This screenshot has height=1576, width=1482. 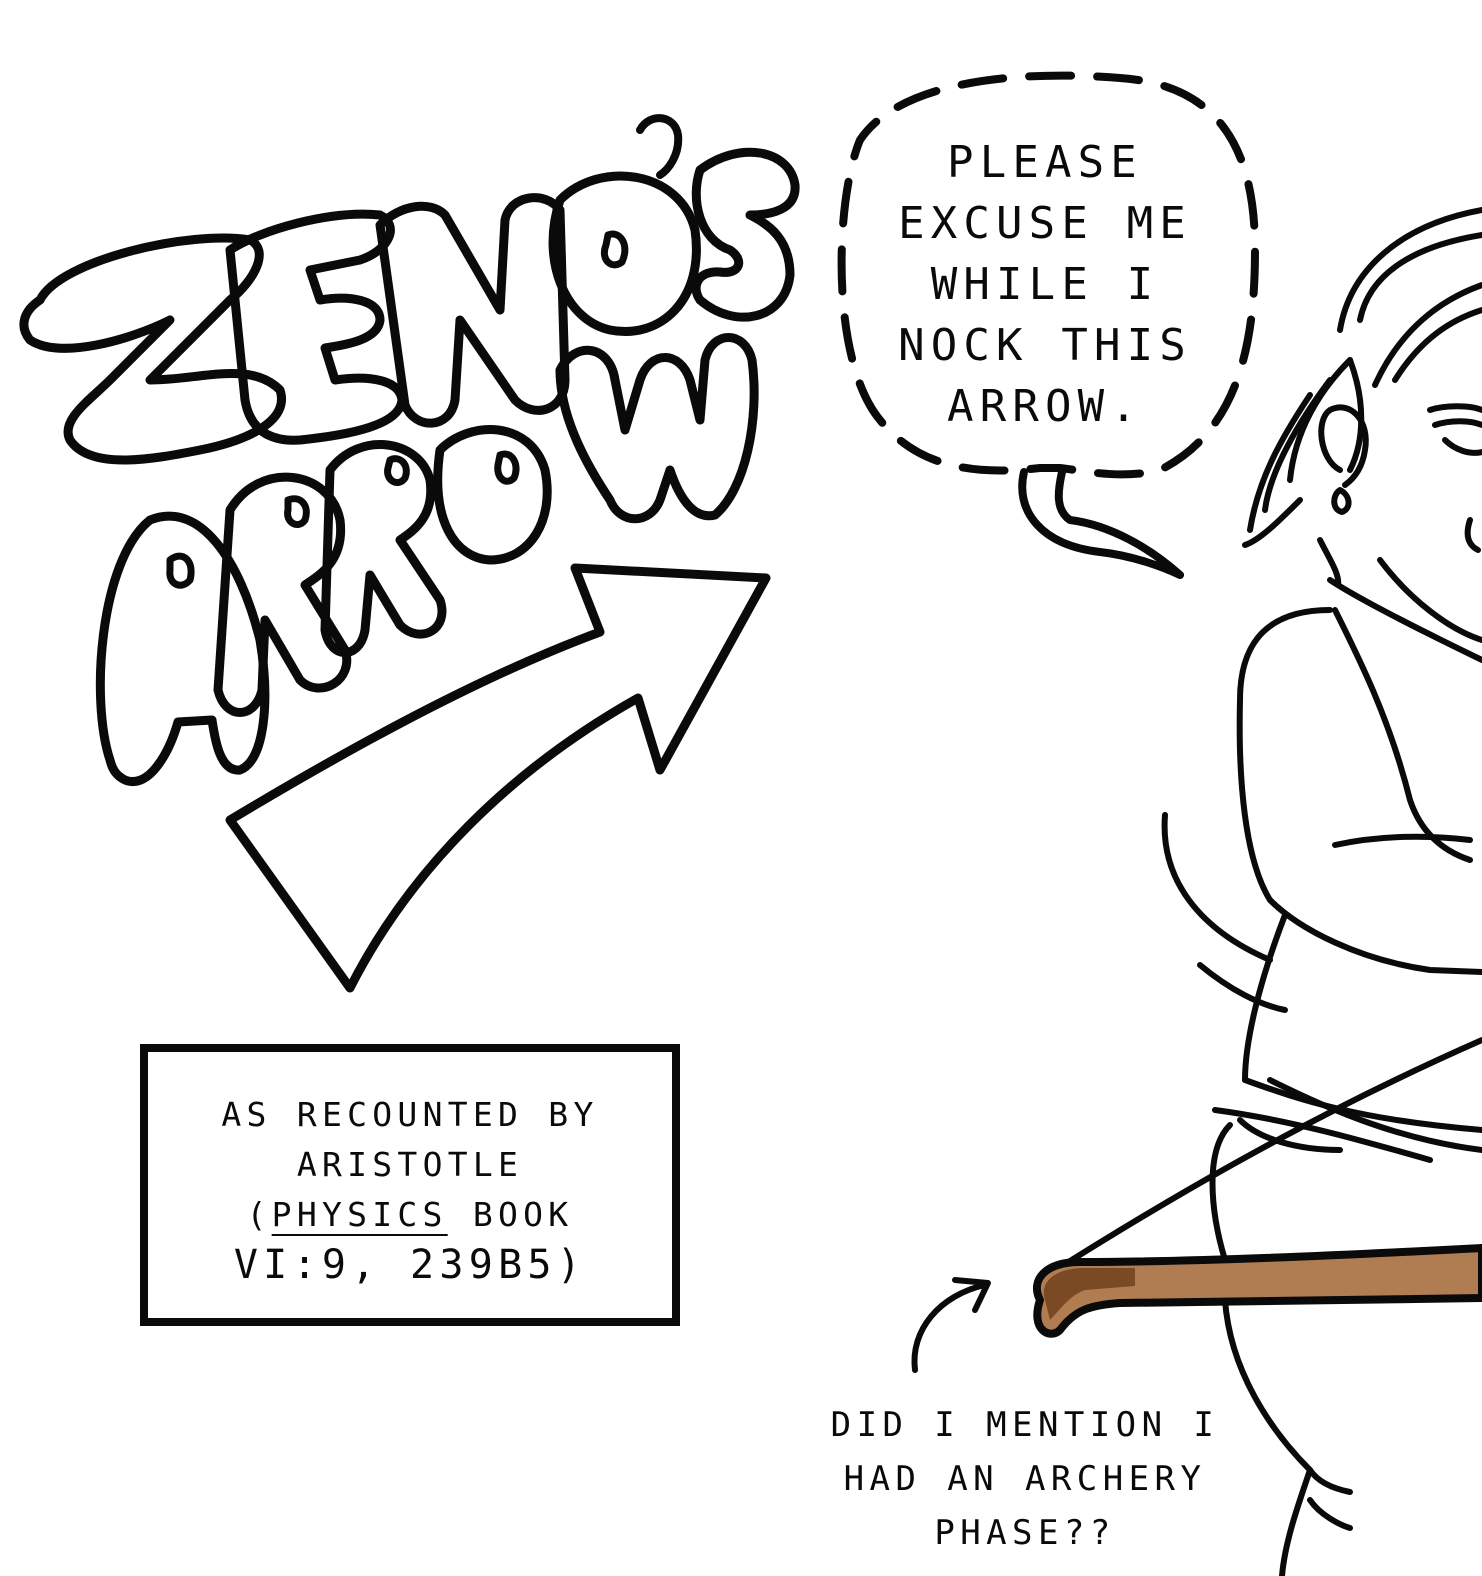 I want to click on side-note-line: HAD AN ARCHERY, so click(x=1025, y=1479).